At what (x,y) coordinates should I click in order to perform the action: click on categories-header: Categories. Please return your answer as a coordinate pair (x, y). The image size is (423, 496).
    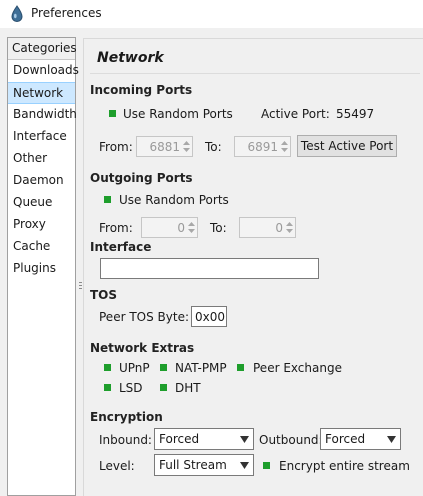
    Looking at the image, I should click on (42, 49).